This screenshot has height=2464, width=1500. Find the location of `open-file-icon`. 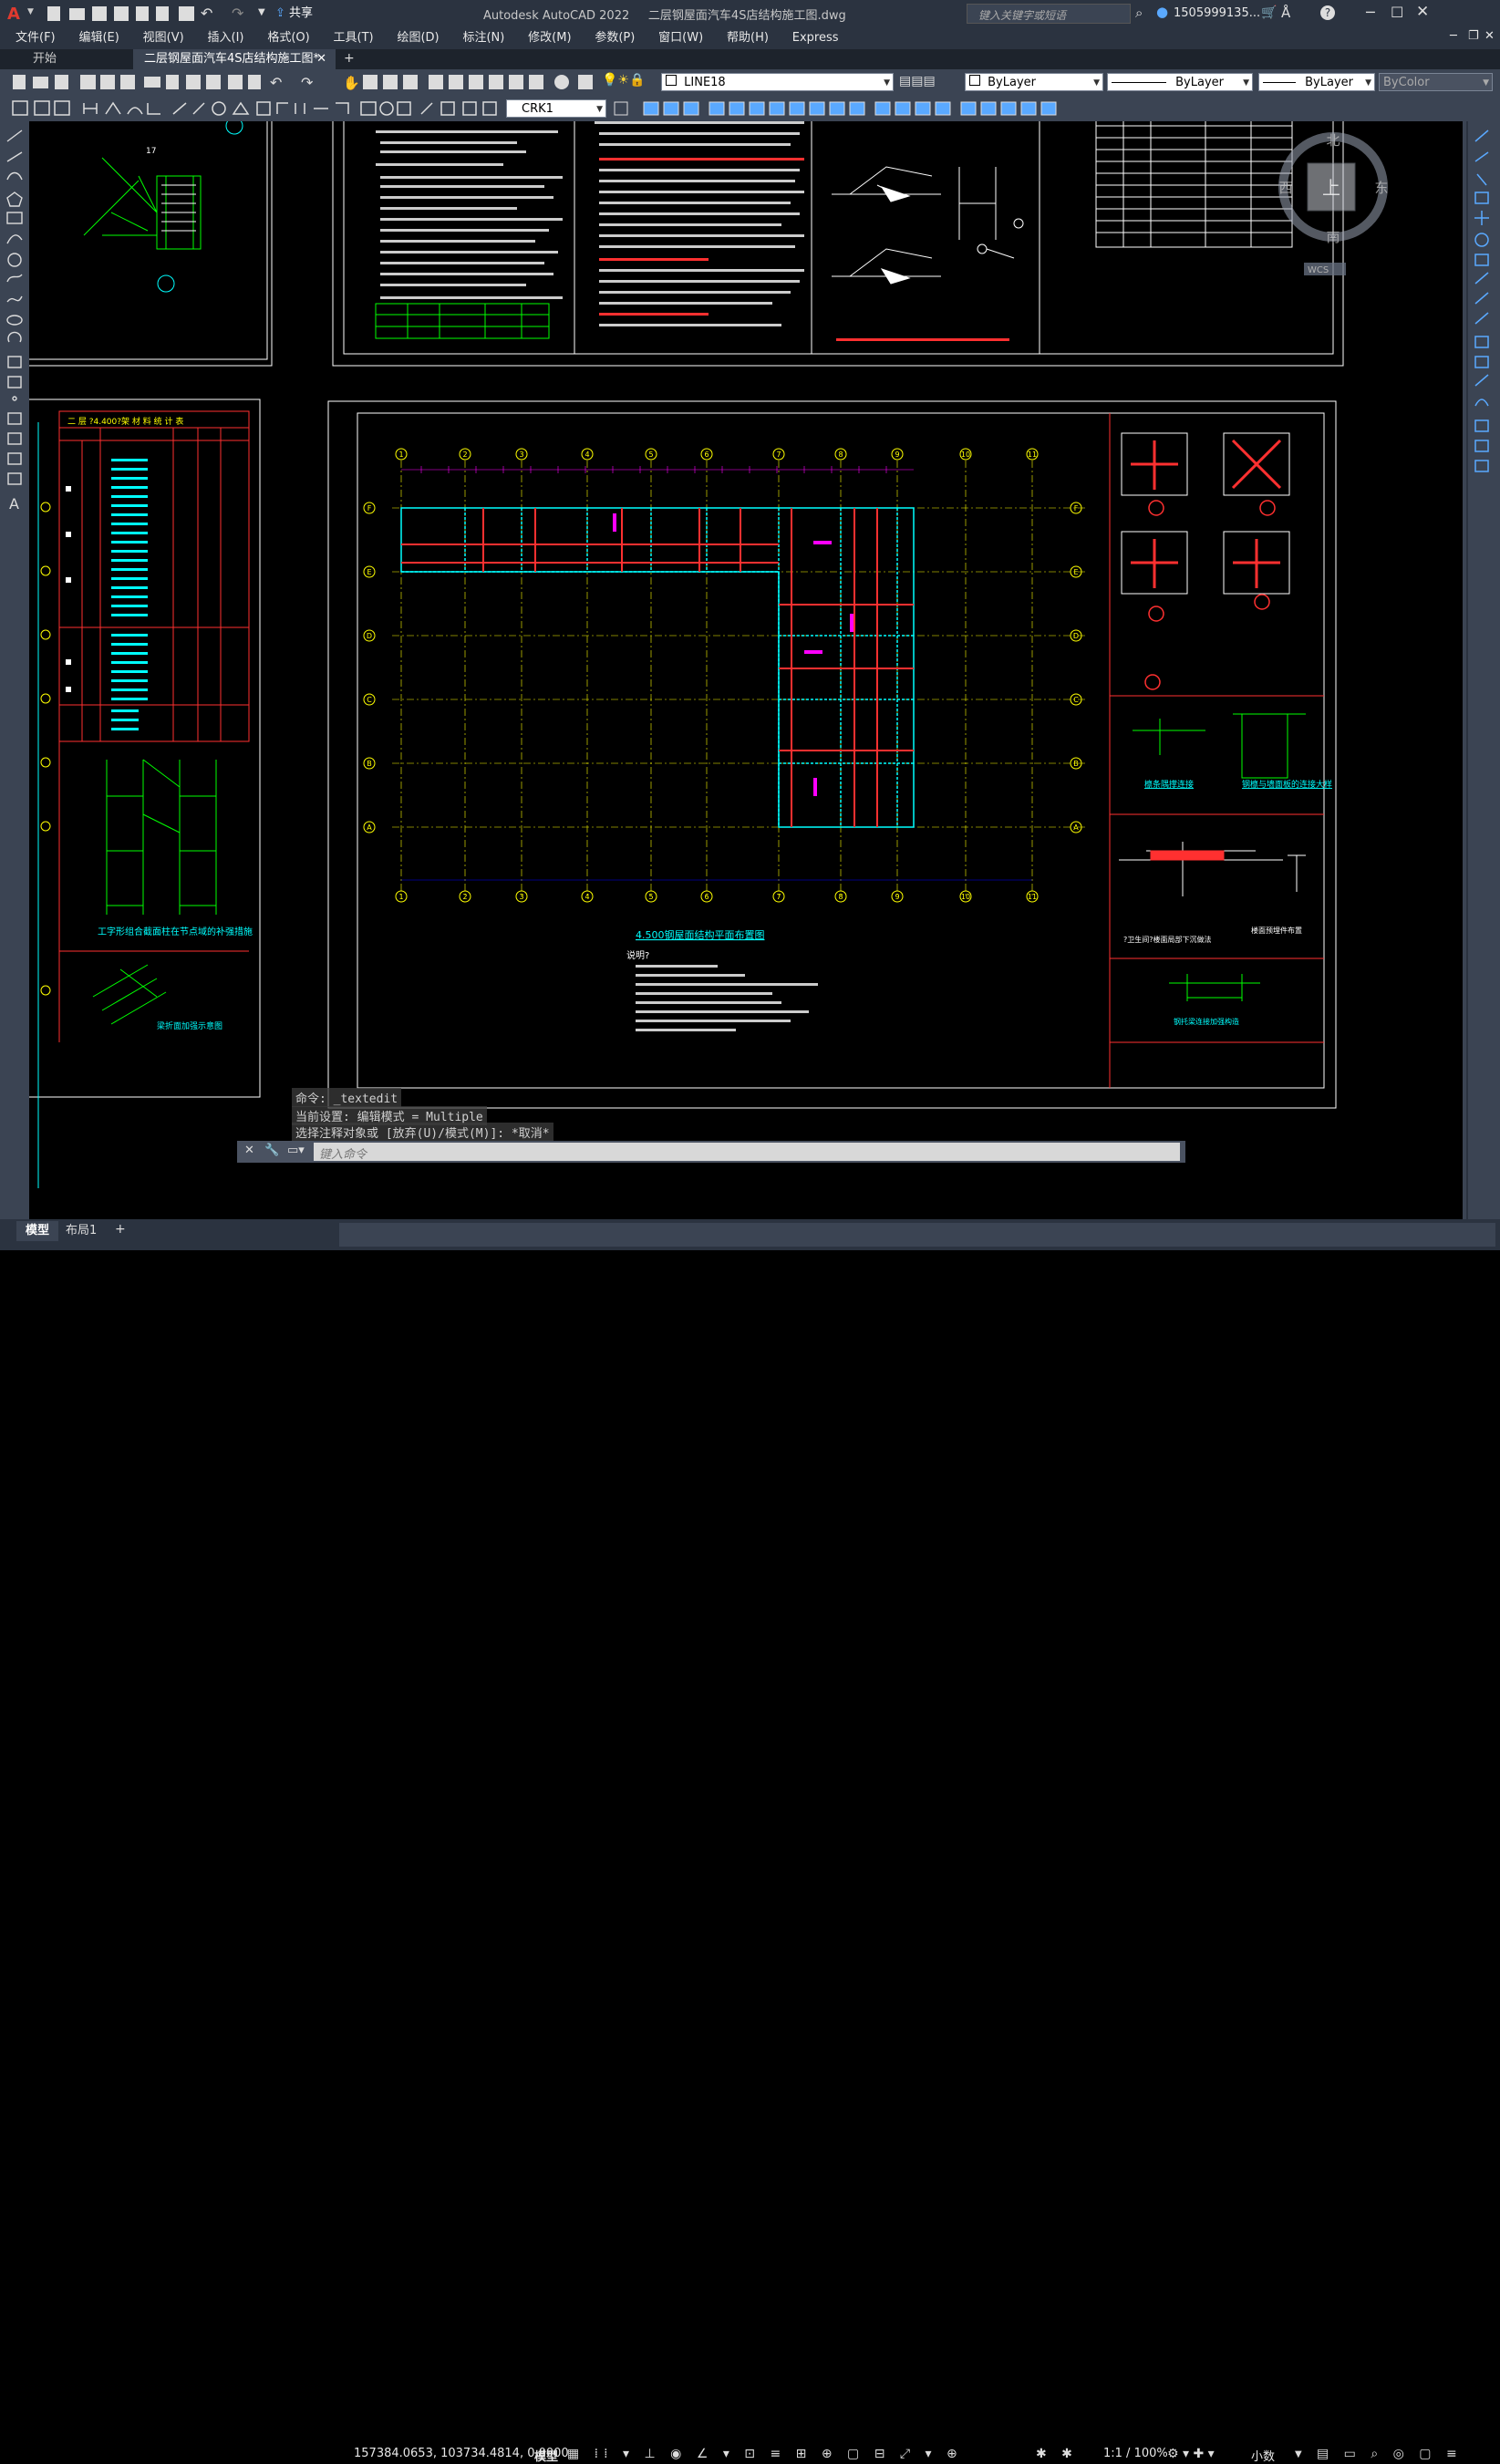

open-file-icon is located at coordinates (77, 14).